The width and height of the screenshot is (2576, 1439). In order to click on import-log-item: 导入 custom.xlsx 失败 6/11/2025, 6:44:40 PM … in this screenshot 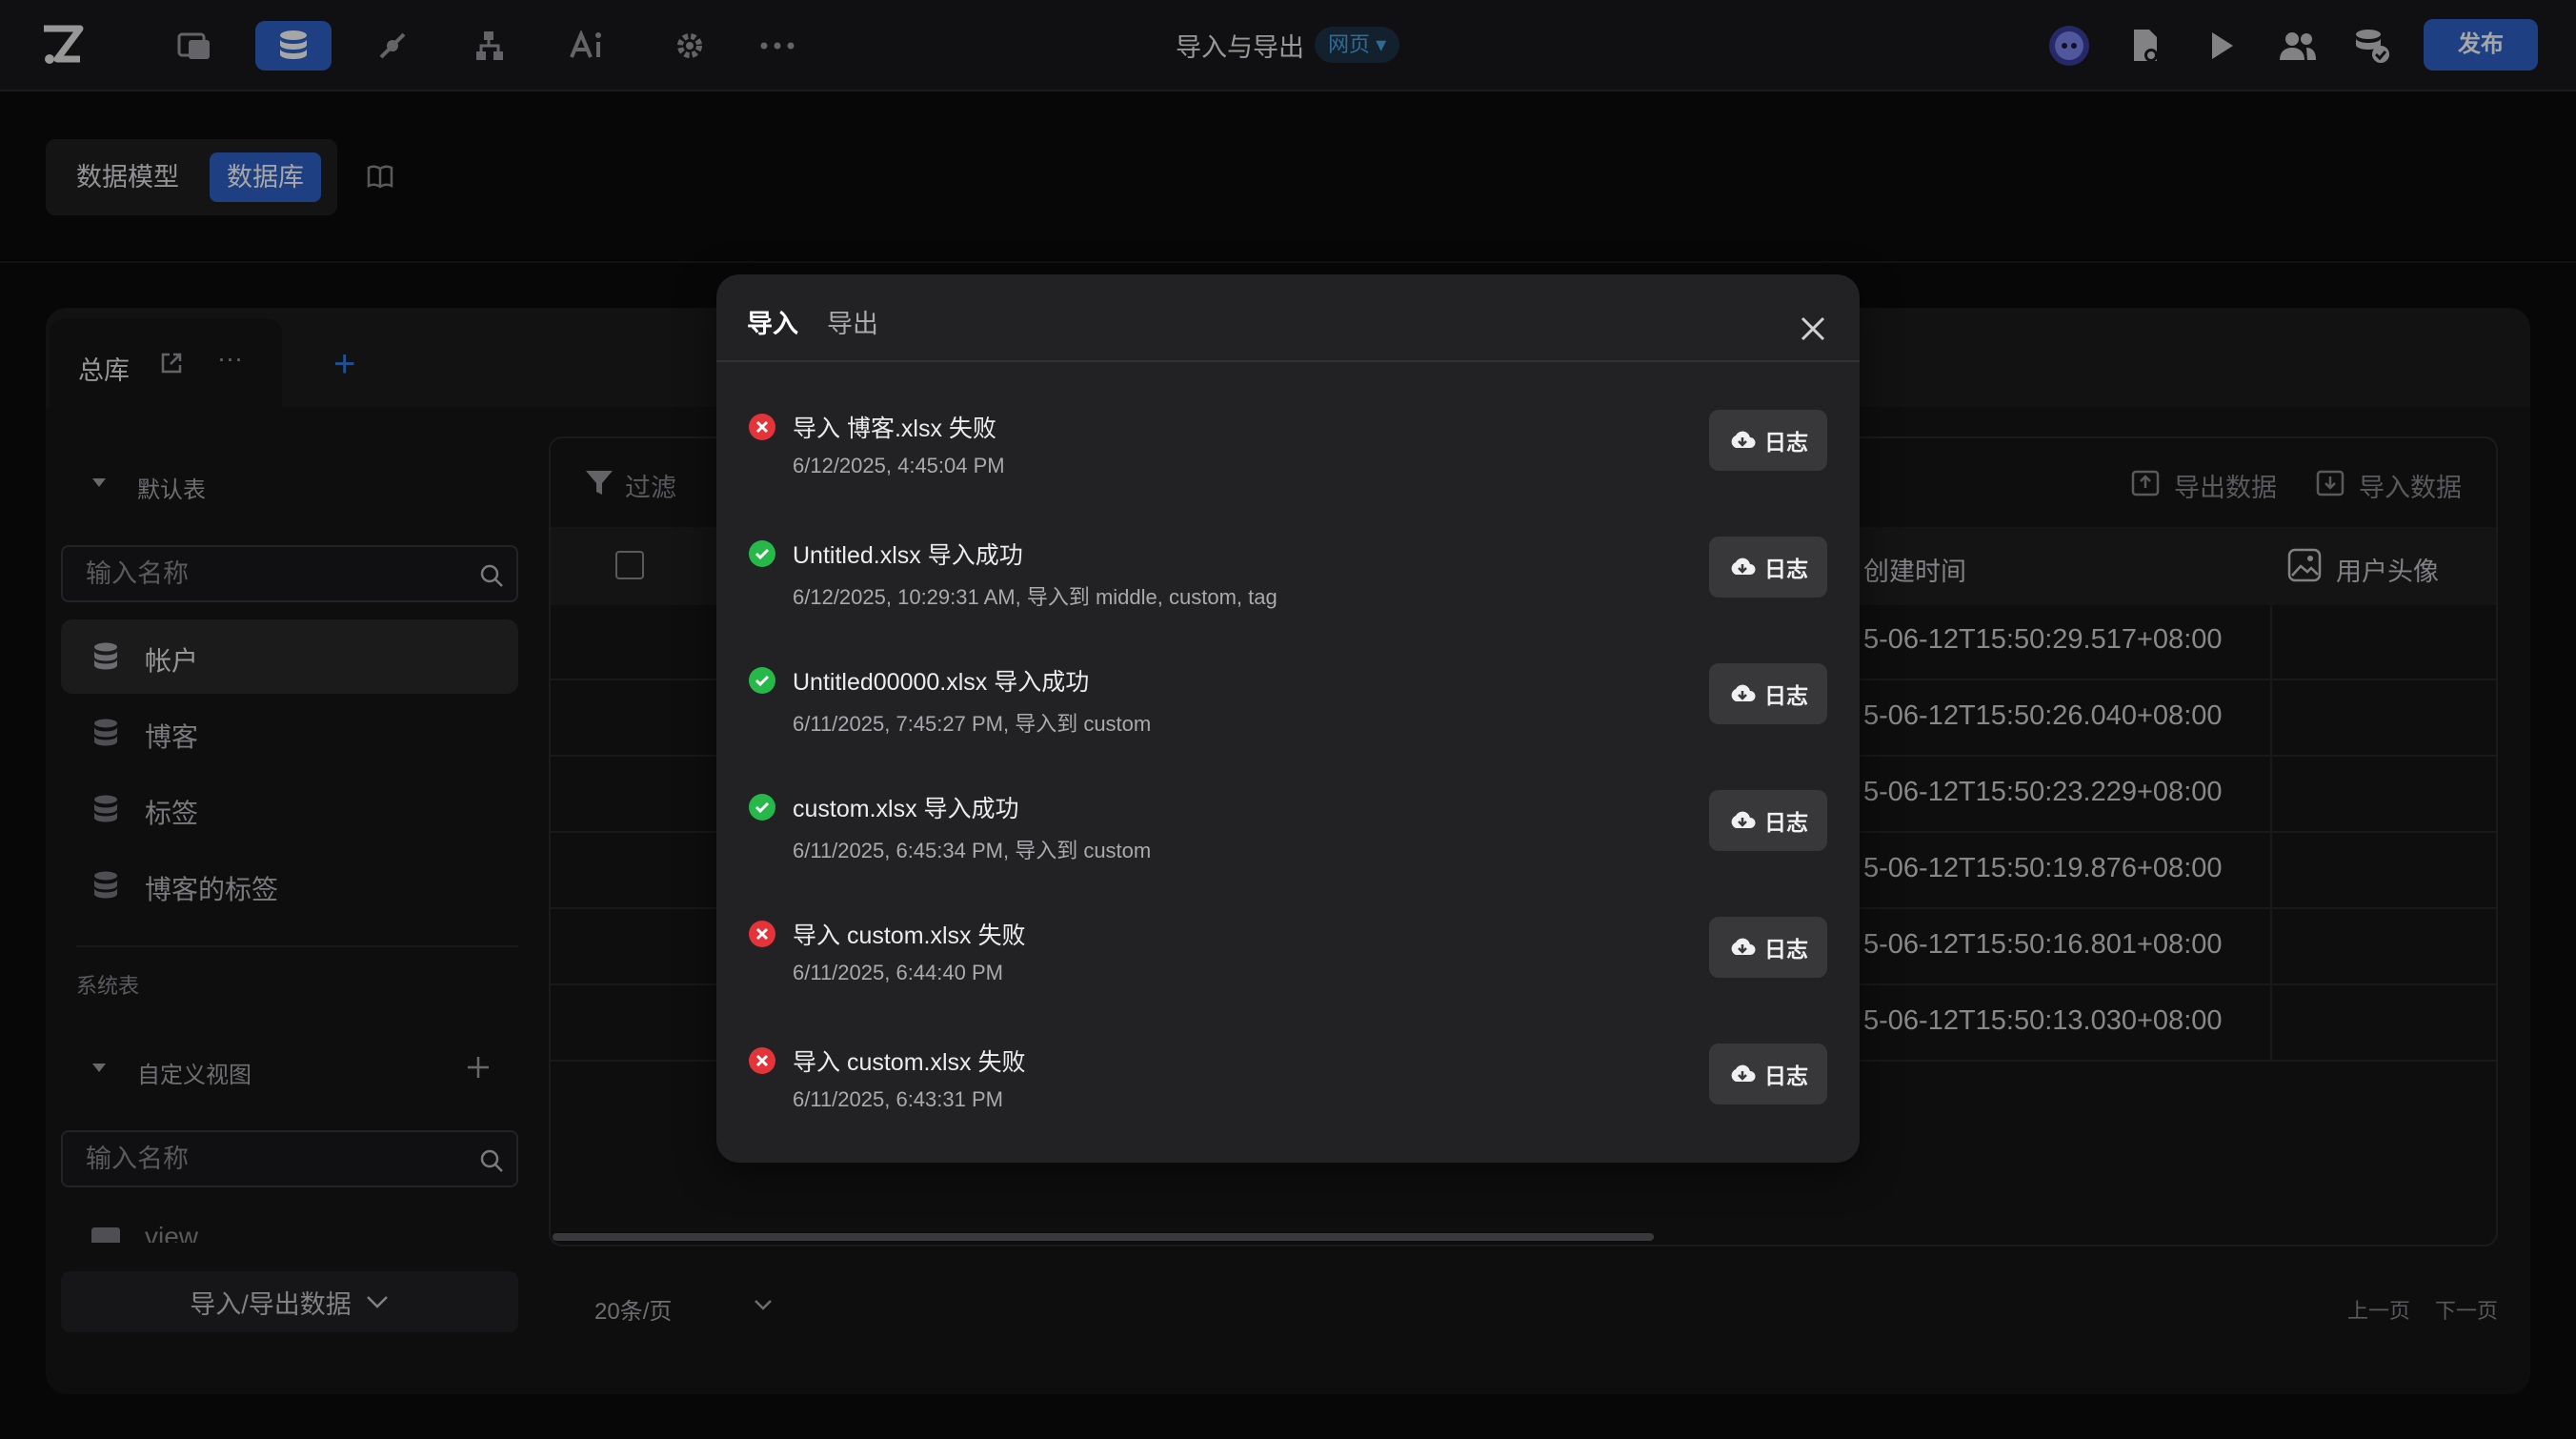, I will do `click(1288, 968)`.